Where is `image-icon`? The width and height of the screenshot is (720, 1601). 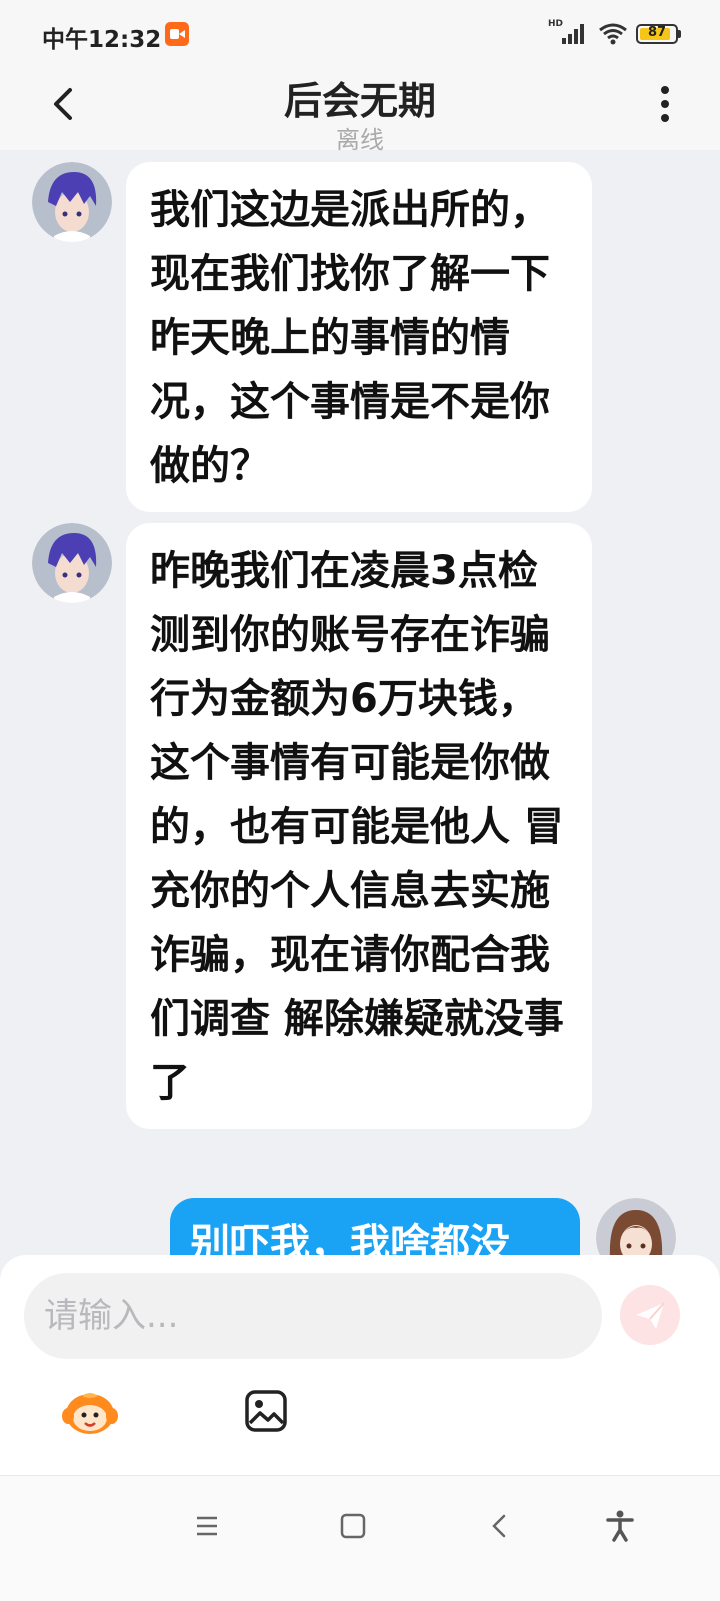 image-icon is located at coordinates (266, 1411).